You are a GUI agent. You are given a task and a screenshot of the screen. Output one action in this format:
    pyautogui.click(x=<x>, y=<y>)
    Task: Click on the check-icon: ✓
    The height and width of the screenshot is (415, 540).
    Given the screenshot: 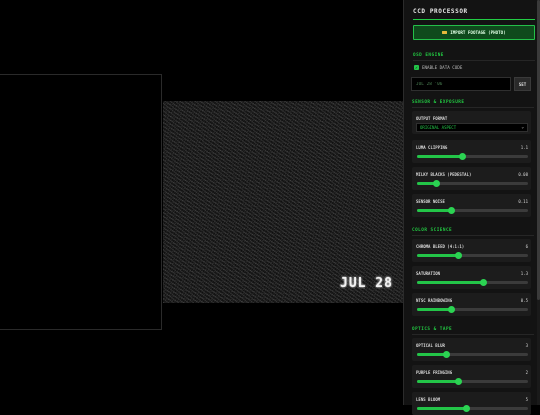 What is the action you would take?
    pyautogui.click(x=416, y=67)
    